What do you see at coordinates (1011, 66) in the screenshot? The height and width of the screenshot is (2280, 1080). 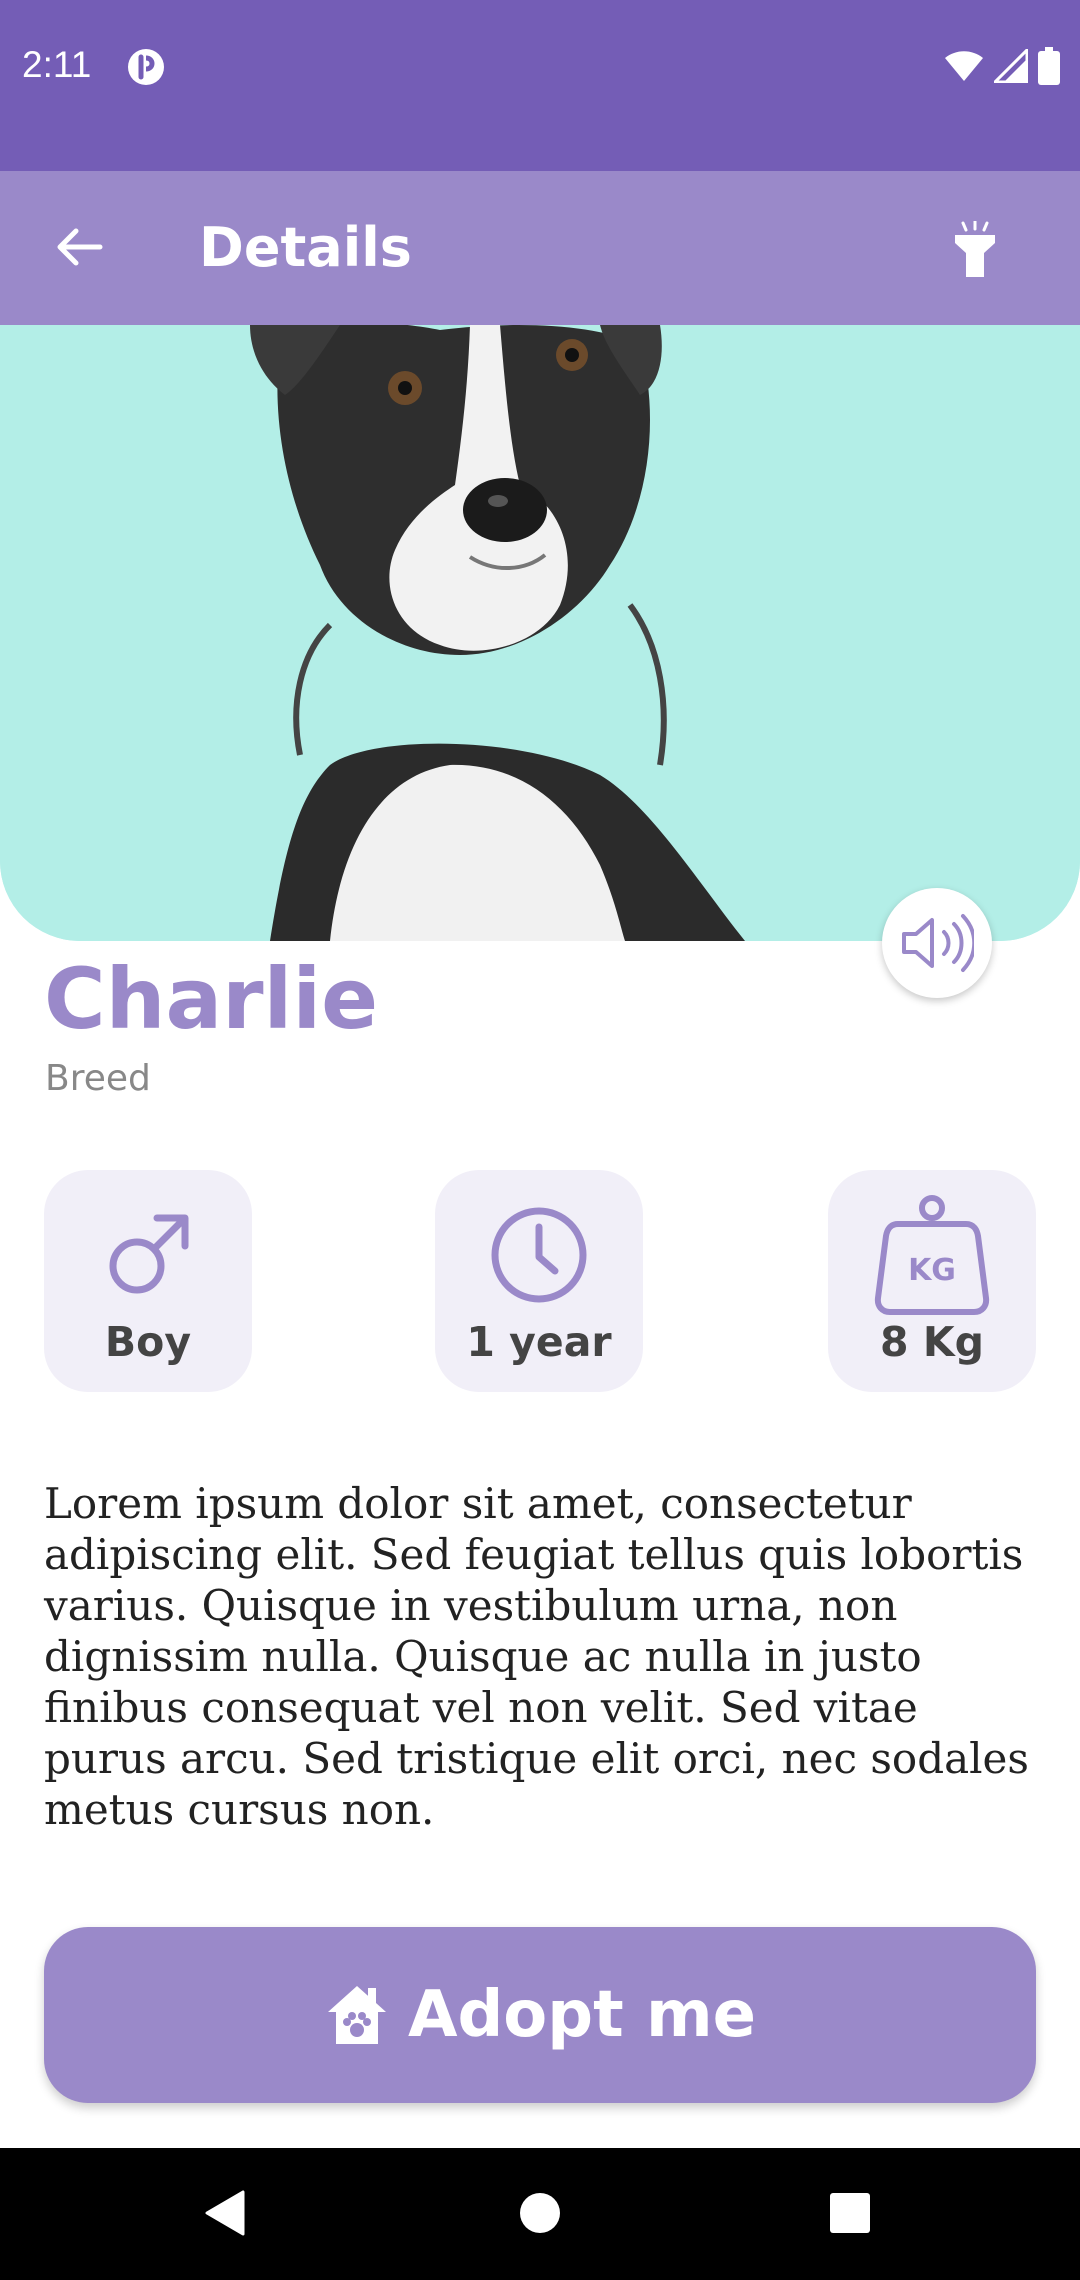 I see `signal-icon` at bounding box center [1011, 66].